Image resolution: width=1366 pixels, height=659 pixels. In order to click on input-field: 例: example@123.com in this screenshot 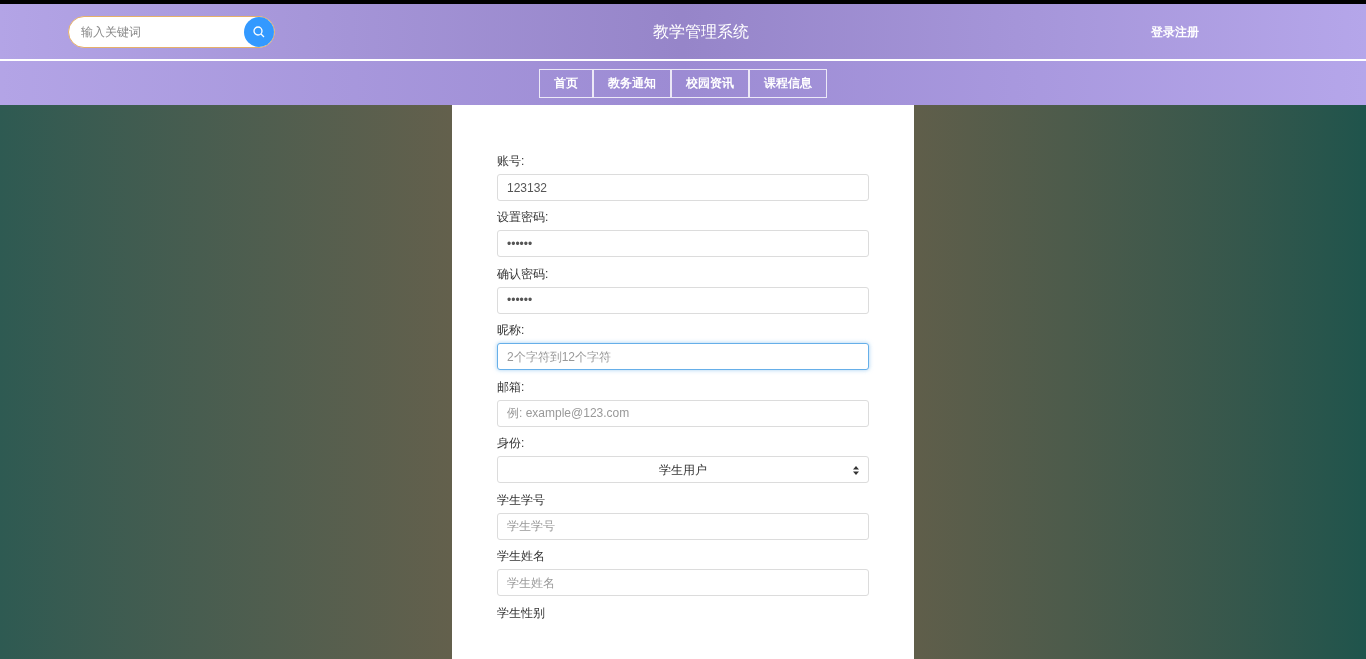, I will do `click(683, 413)`.